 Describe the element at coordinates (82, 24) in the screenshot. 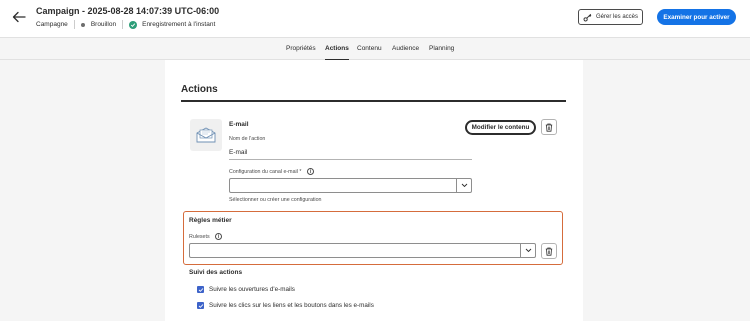

I see `status-dot-icon` at that location.